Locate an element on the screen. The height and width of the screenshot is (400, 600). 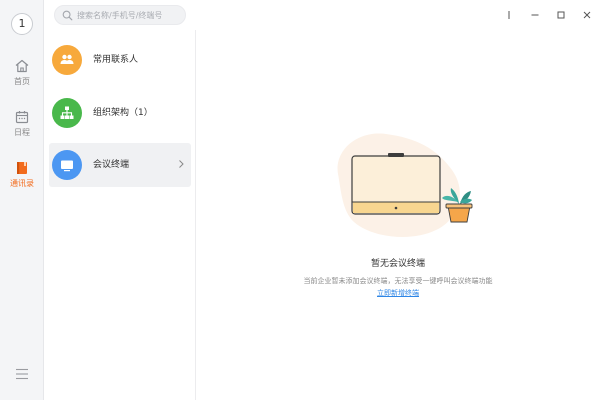
home-icon is located at coordinates (22, 66).